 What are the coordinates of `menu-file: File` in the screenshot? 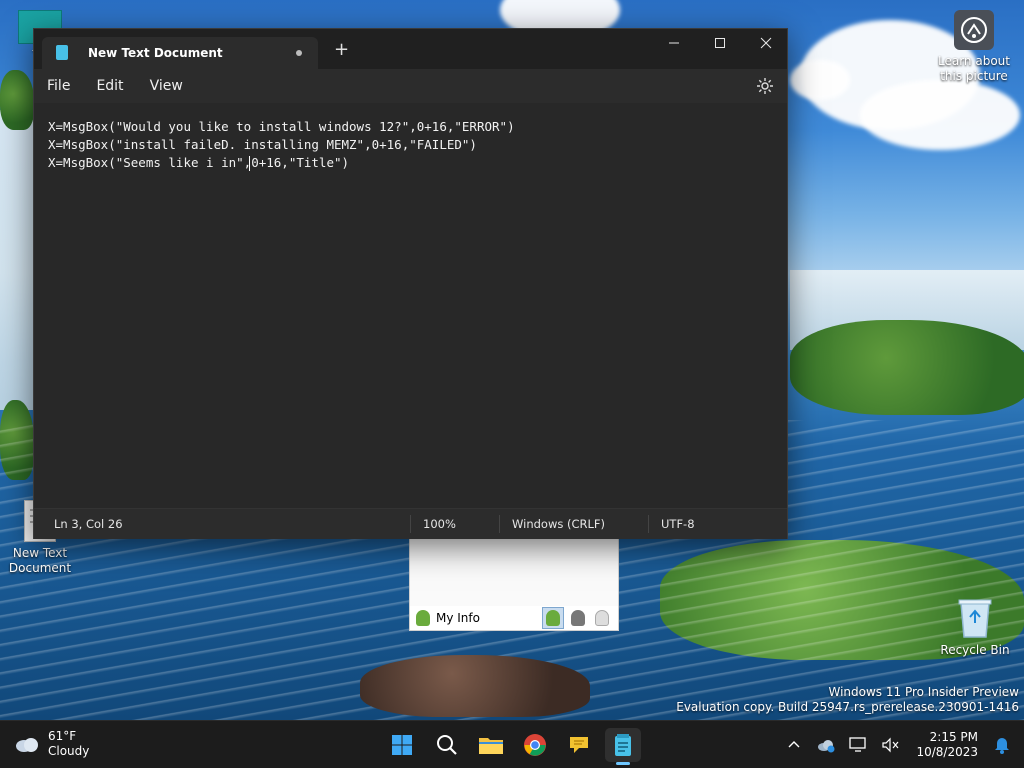 It's located at (58, 86).